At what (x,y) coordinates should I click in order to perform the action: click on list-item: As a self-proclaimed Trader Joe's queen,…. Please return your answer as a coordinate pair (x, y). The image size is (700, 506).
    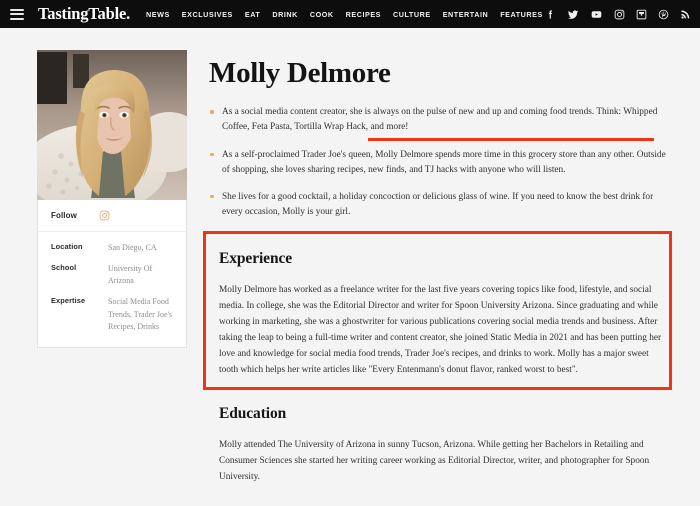
    Looking at the image, I should click on (441, 163).